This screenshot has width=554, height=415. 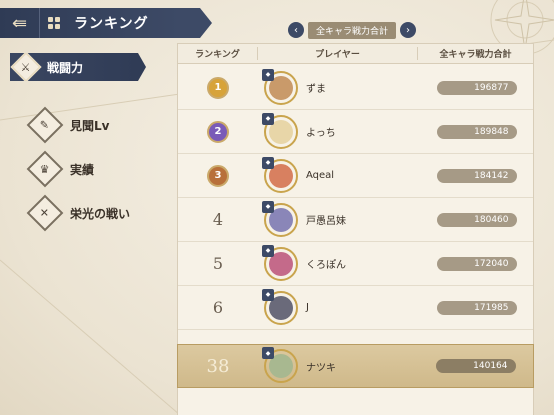 I want to click on my-power-value: 140164, so click(x=475, y=366).